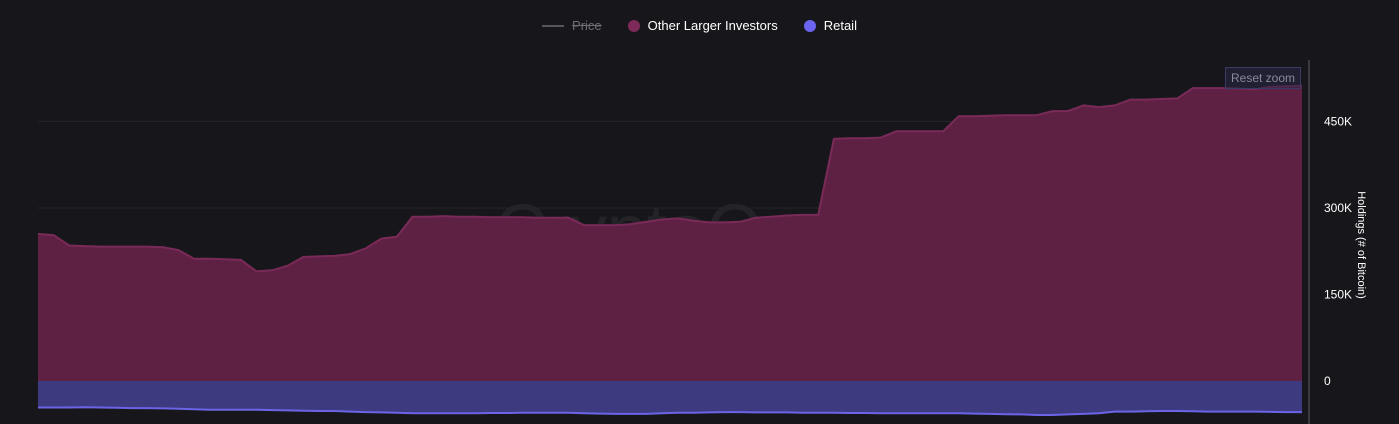  Describe the element at coordinates (712, 25) in the screenshot. I see `legend-label-other: Other Larger Investors` at that location.